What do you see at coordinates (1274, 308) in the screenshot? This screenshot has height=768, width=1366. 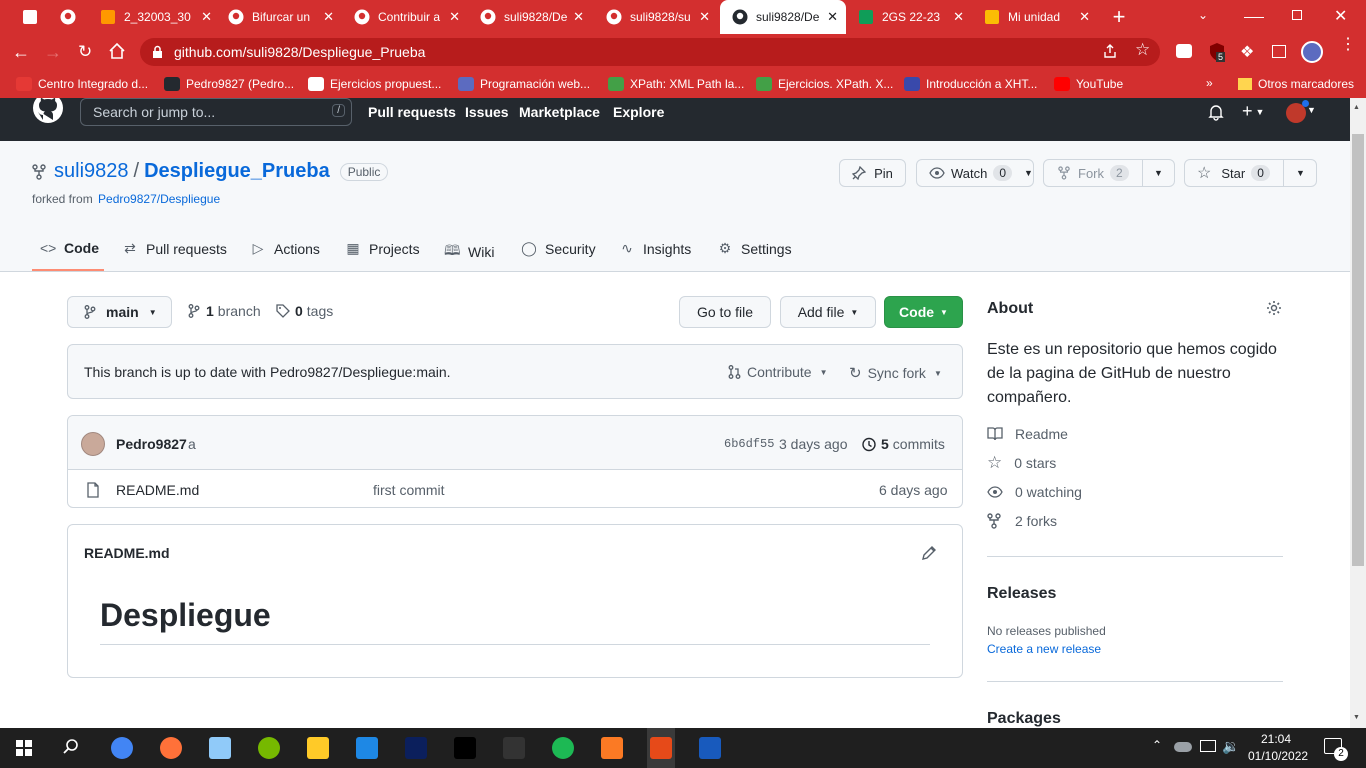 I see `about-settings-gear-icon` at bounding box center [1274, 308].